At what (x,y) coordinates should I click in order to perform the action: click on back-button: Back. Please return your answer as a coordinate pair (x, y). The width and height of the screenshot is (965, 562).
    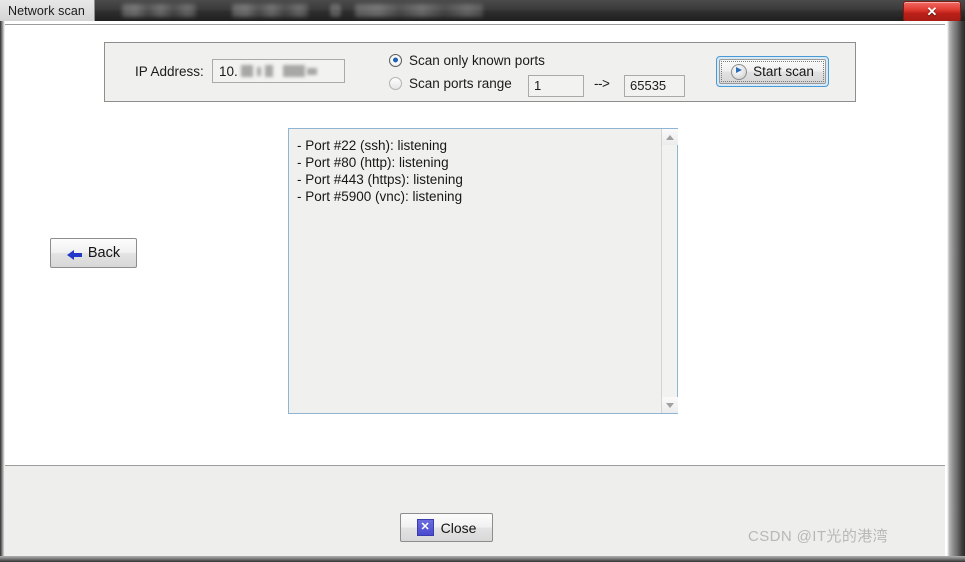
    Looking at the image, I should click on (93, 253).